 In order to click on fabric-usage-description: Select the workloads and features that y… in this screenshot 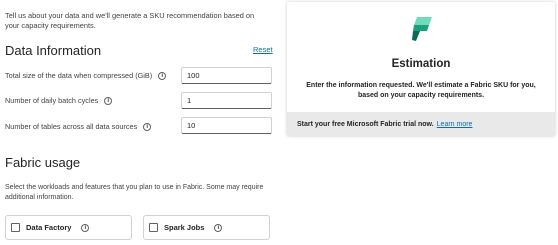, I will do `click(134, 192)`.